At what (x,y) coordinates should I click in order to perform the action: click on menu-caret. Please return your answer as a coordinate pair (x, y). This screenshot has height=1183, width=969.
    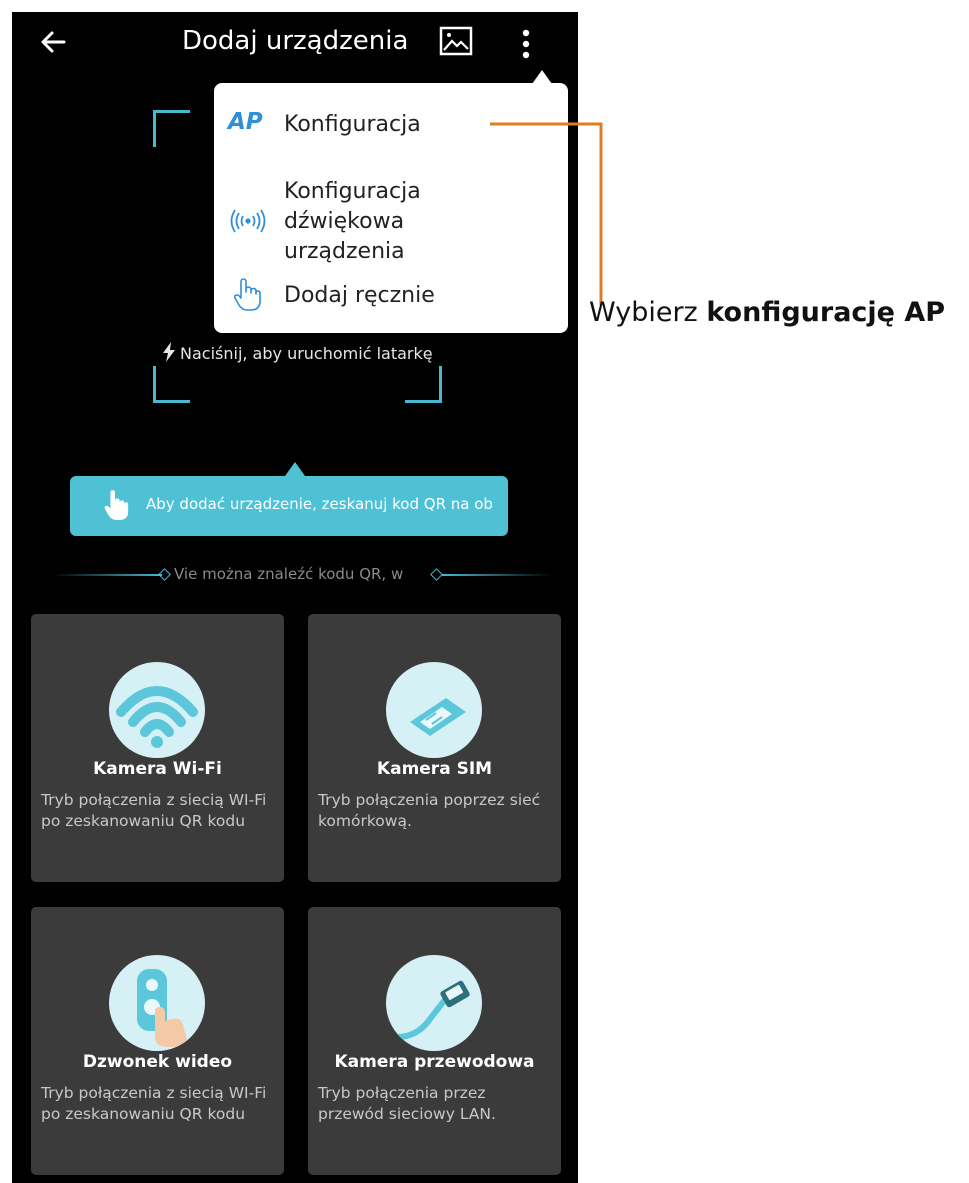
    Looking at the image, I should click on (542, 77).